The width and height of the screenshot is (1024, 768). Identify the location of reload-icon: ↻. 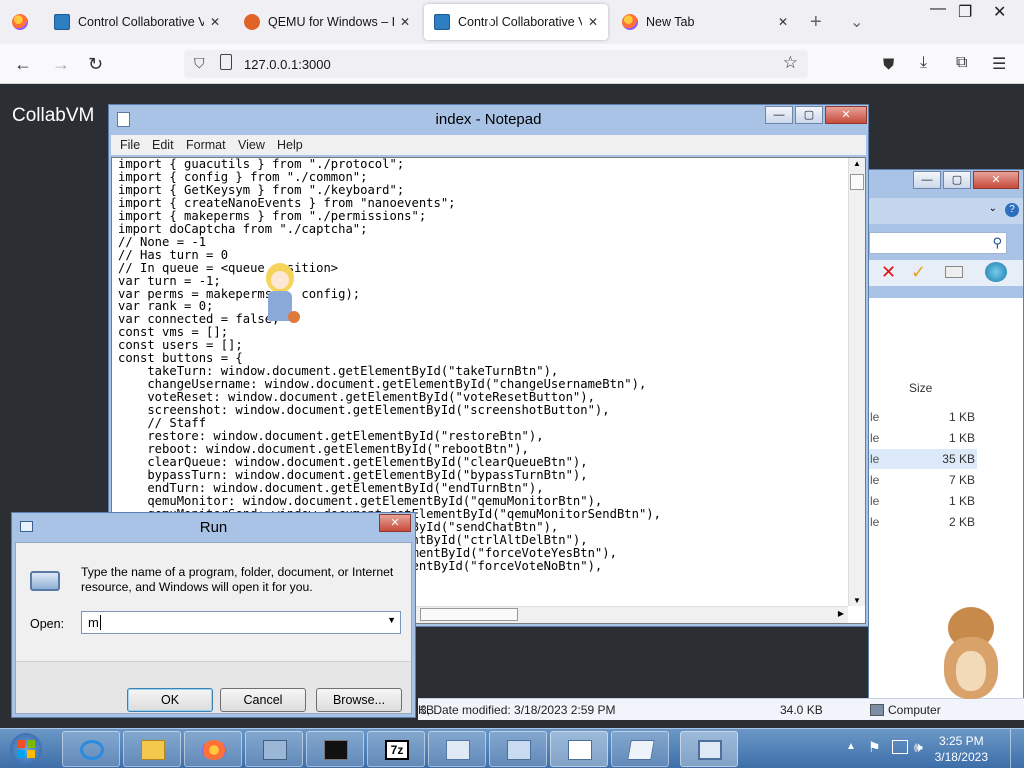
(95, 64).